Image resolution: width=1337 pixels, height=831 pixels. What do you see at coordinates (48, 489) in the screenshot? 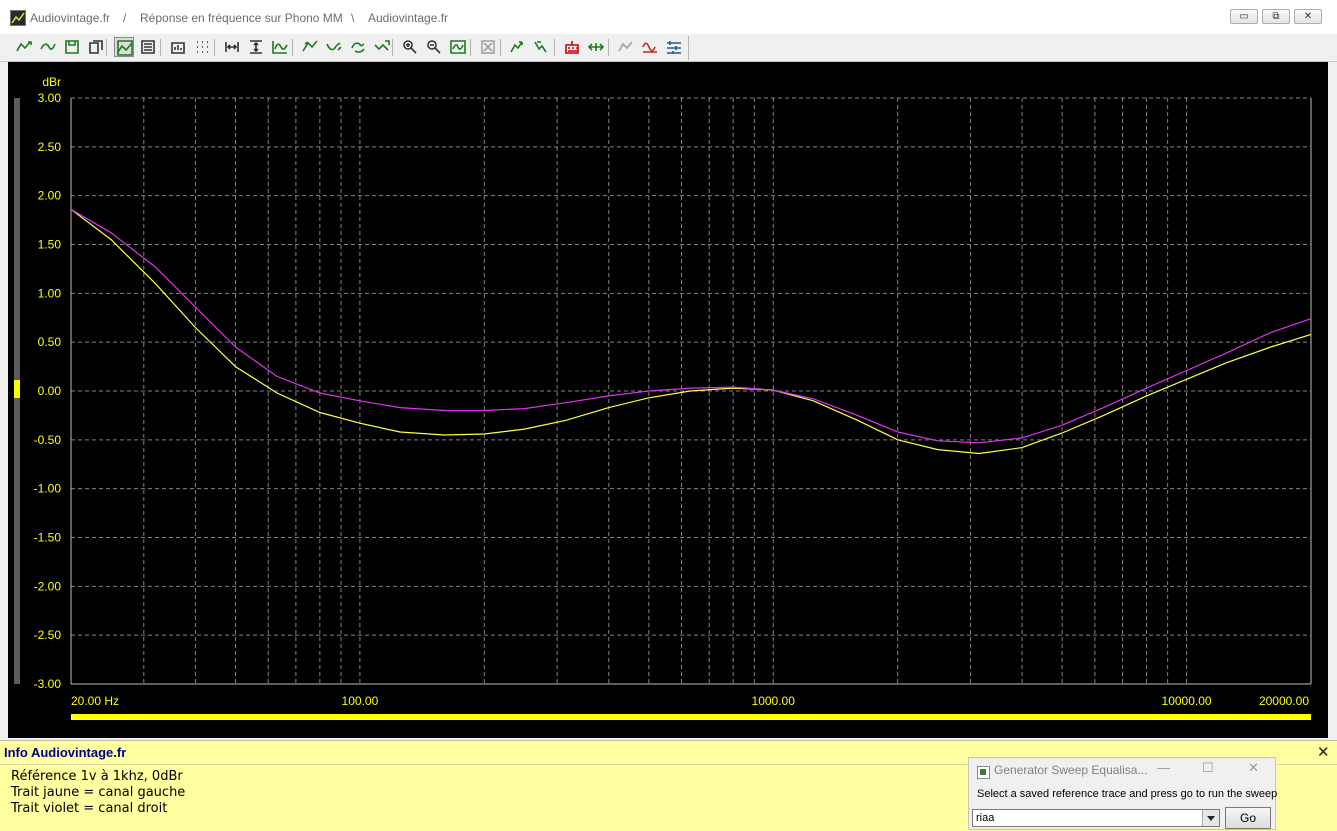
I see `y-tick-label: -1.00` at bounding box center [48, 489].